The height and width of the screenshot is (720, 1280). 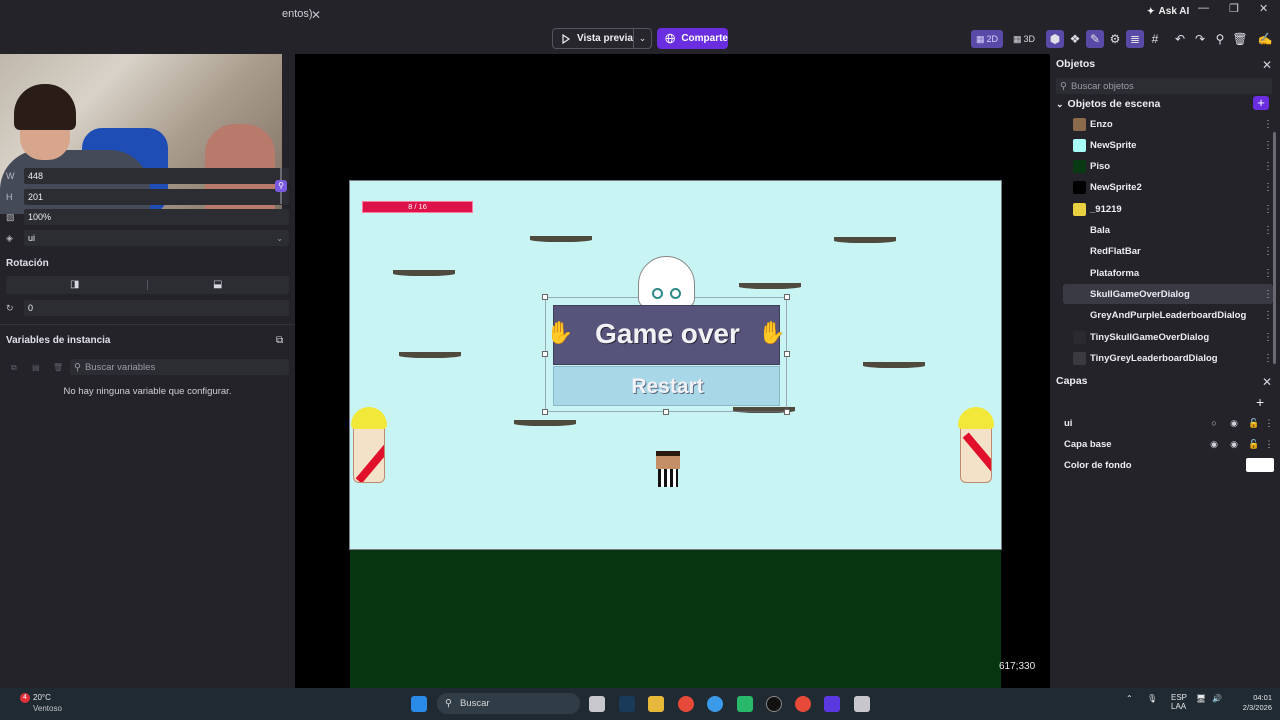 What do you see at coordinates (832, 704) in the screenshot?
I see `gdevelop-icon` at bounding box center [832, 704].